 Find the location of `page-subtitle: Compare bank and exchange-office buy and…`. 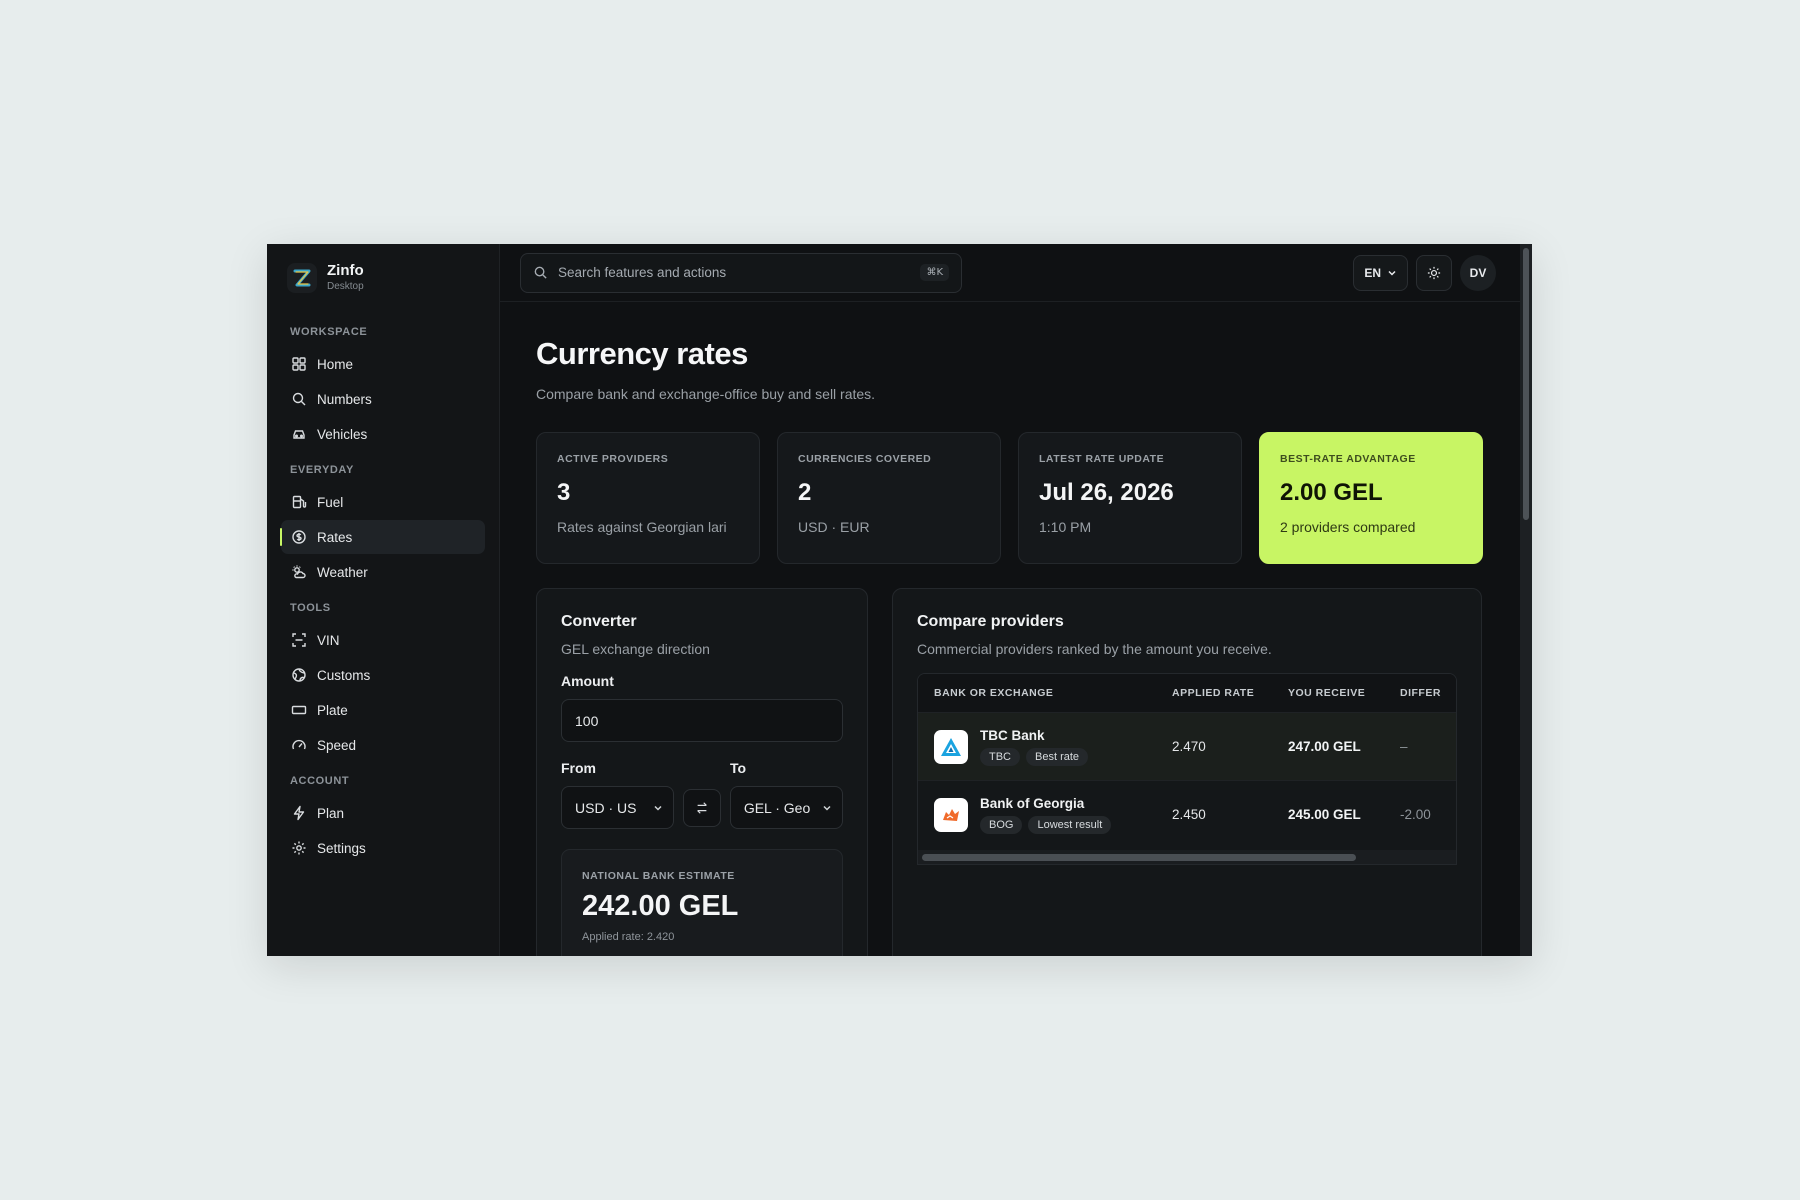

page-subtitle: Compare bank and exchange-office buy and… is located at coordinates (706, 394).